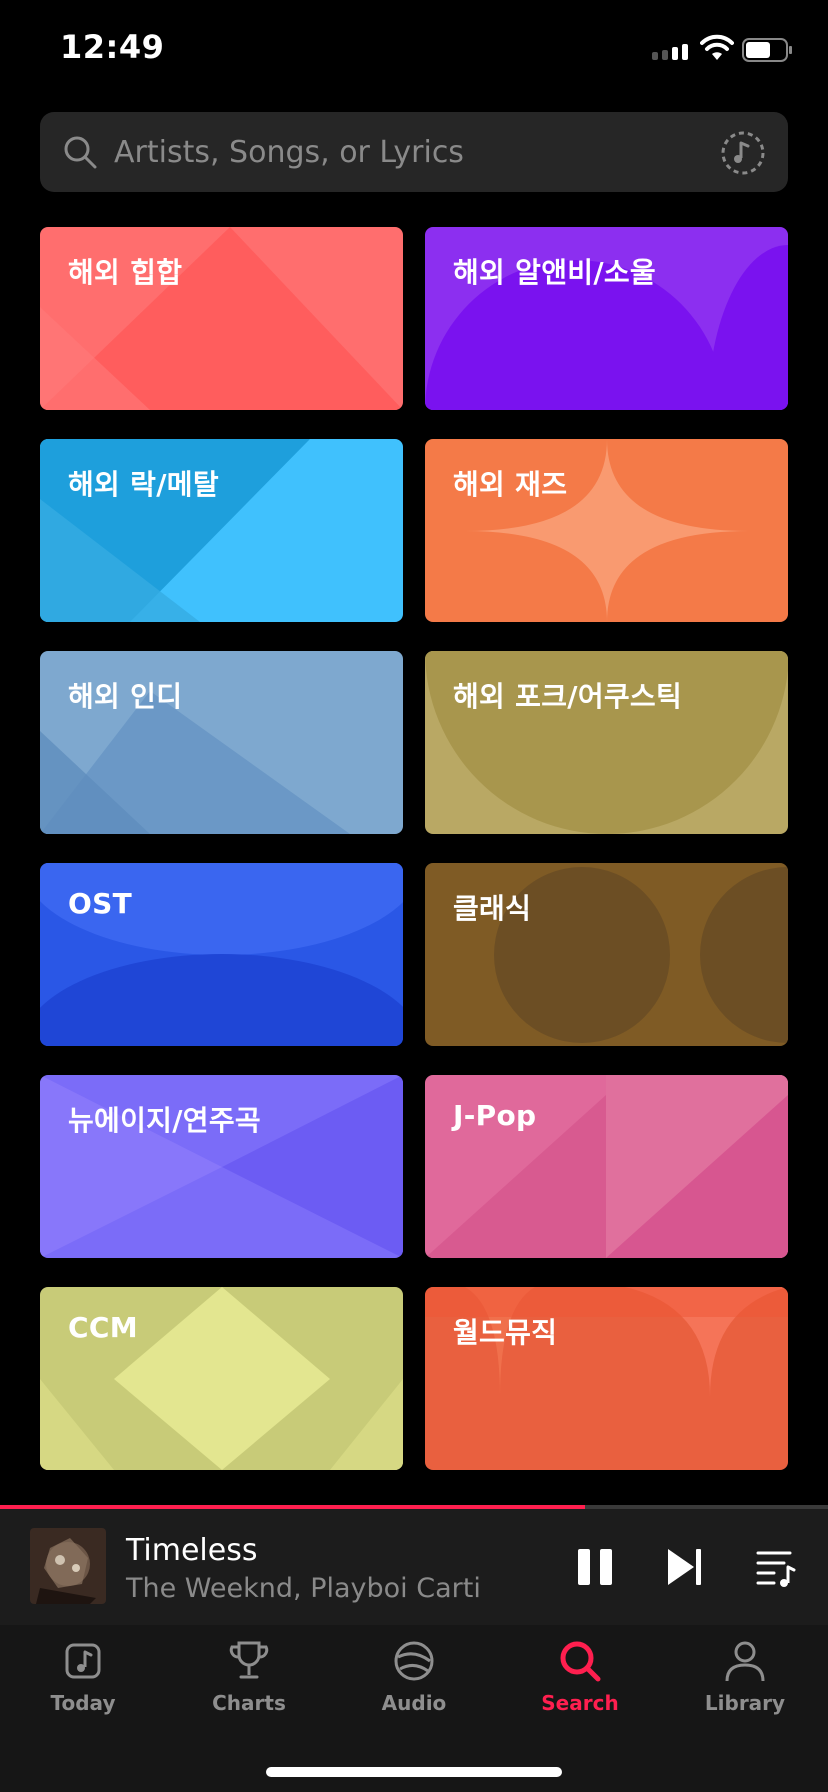 Image resolution: width=828 pixels, height=1792 pixels. What do you see at coordinates (492, 908) in the screenshot?
I see `genre-label: 클래식` at bounding box center [492, 908].